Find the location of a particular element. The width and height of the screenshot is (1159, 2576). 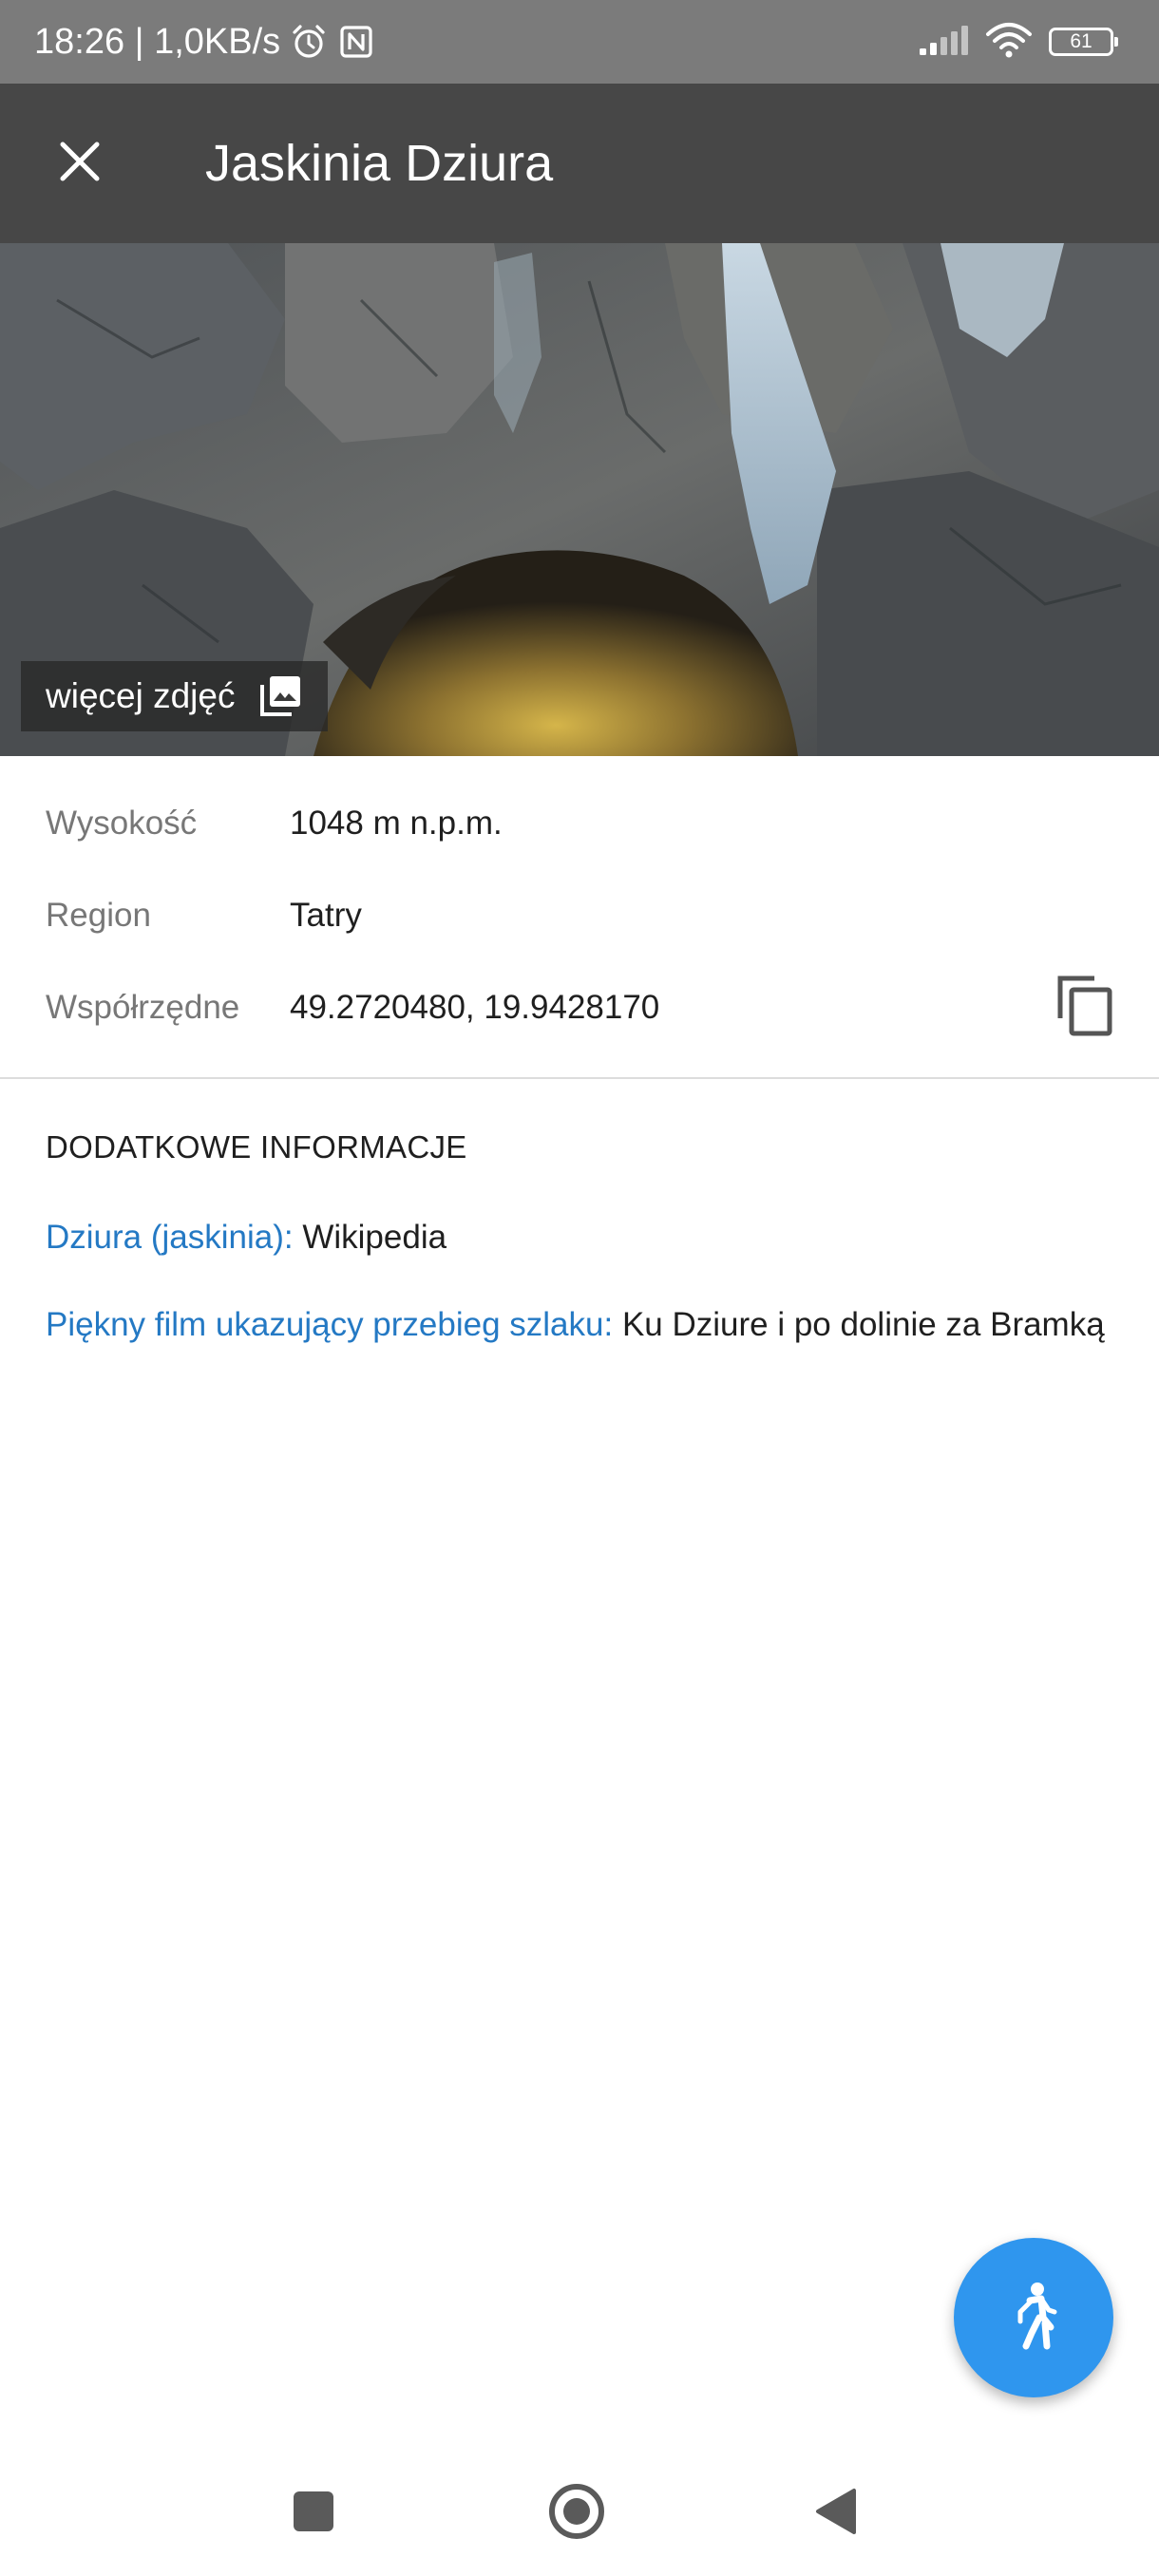

system-nav-bar is located at coordinates (579, 2513).